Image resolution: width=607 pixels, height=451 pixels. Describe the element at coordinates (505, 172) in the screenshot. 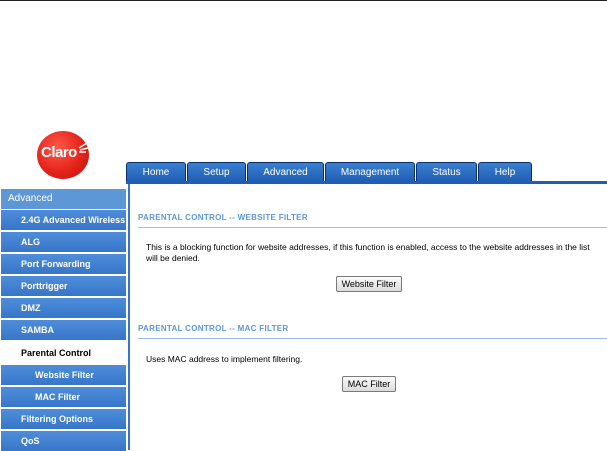

I see `tab-help: Help` at that location.